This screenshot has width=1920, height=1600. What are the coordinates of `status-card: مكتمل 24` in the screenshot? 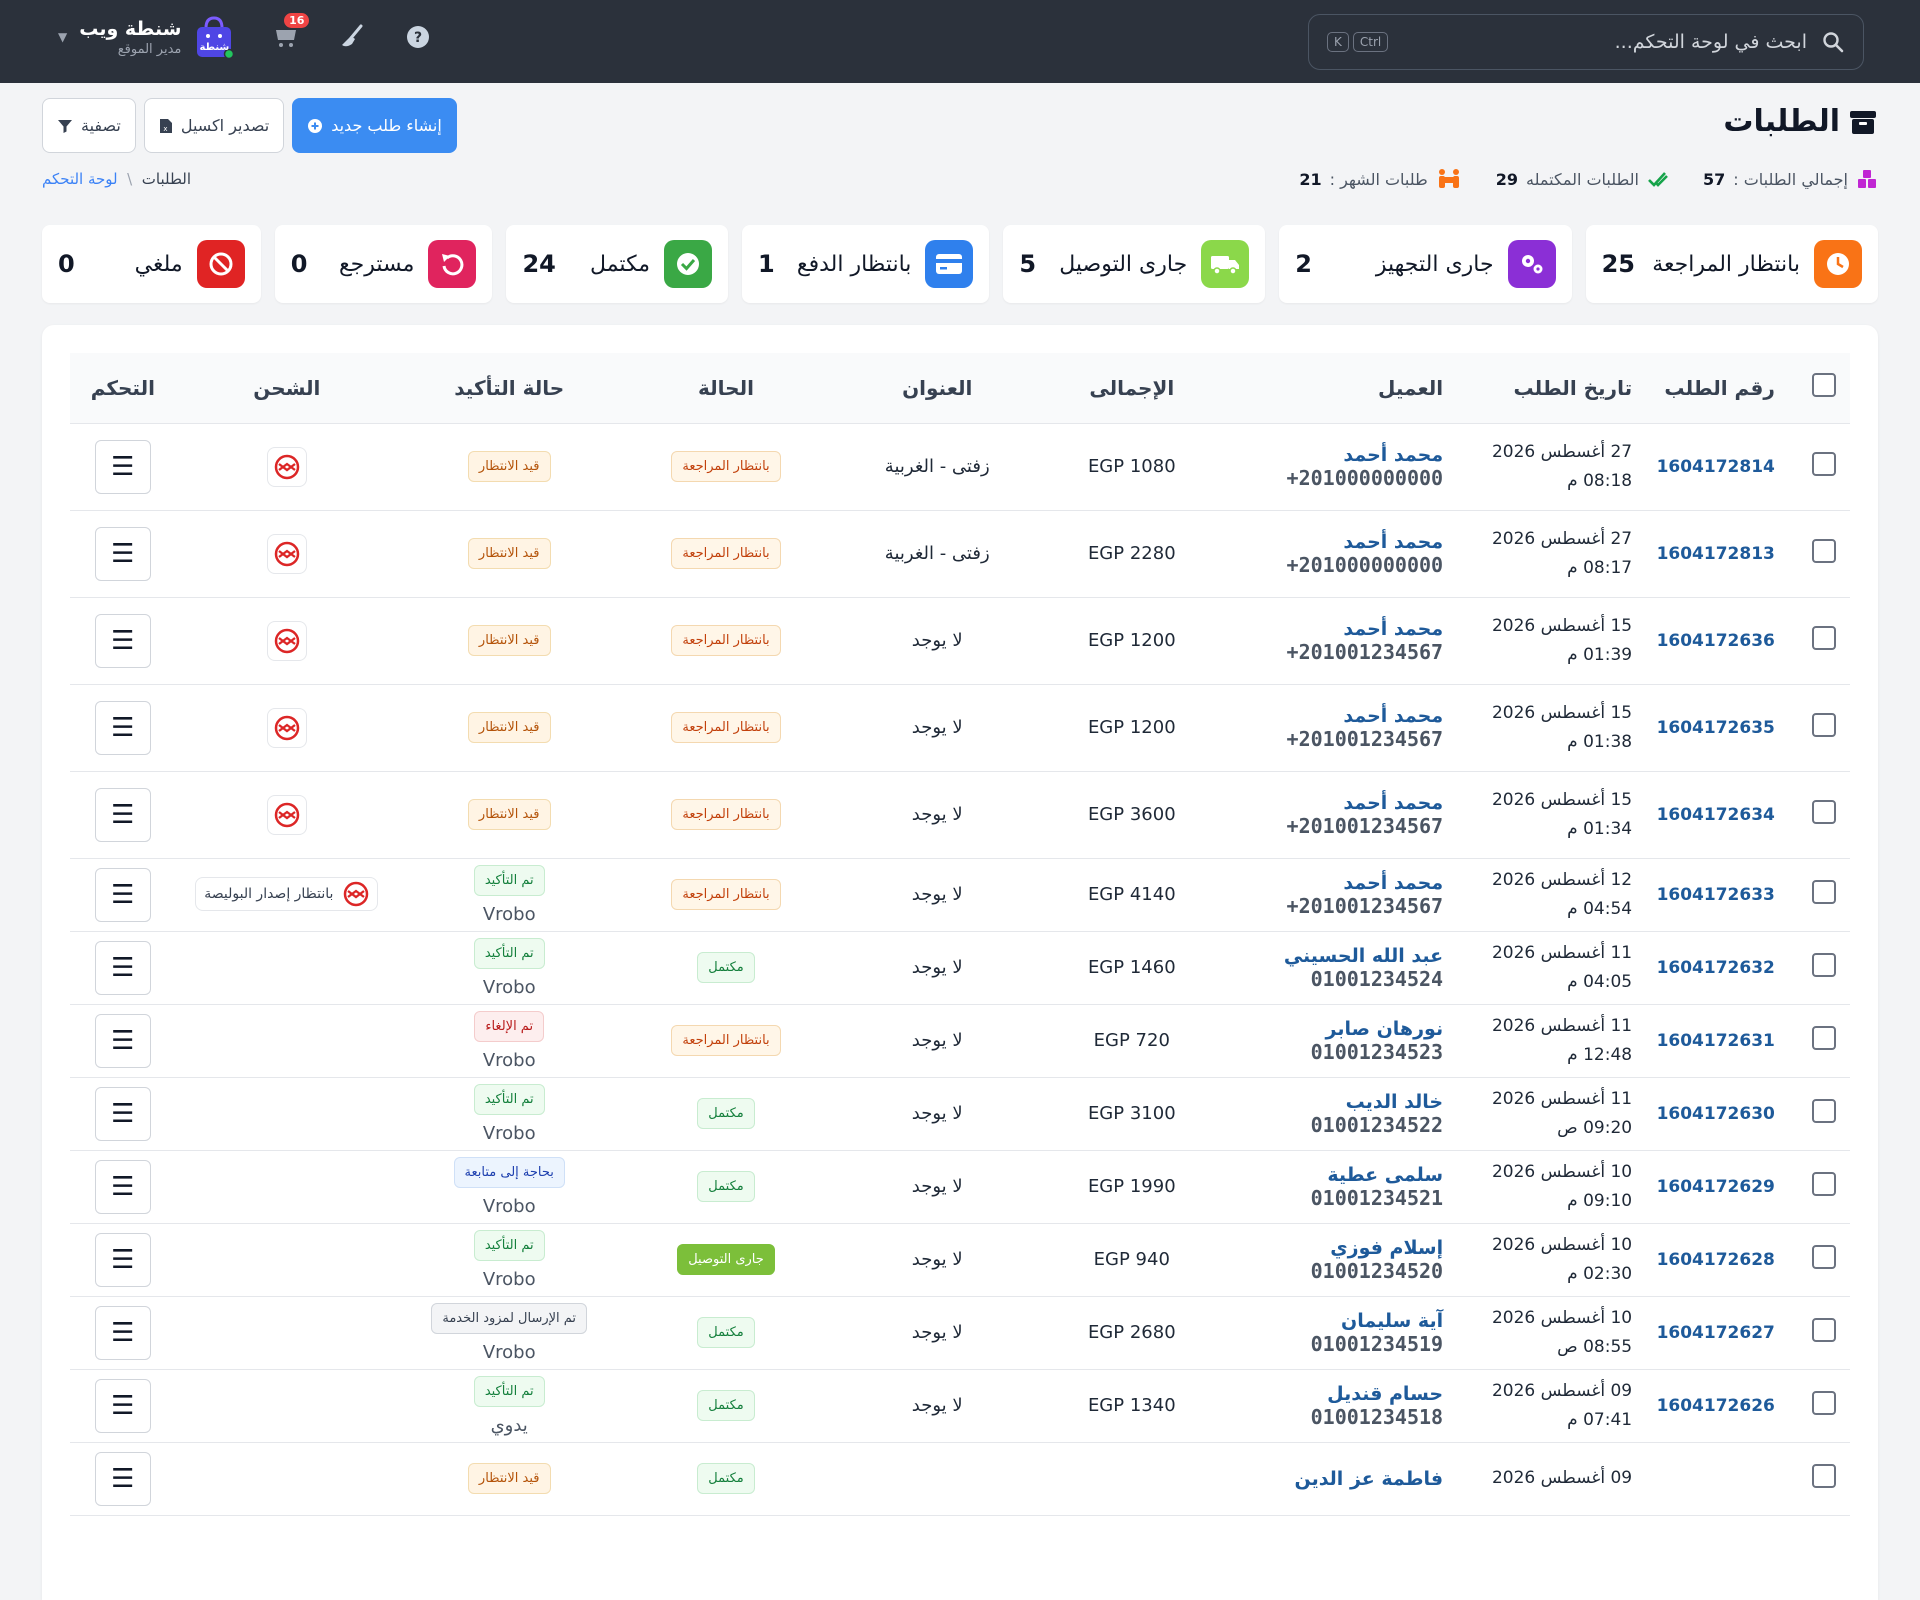 It's located at (617, 264).